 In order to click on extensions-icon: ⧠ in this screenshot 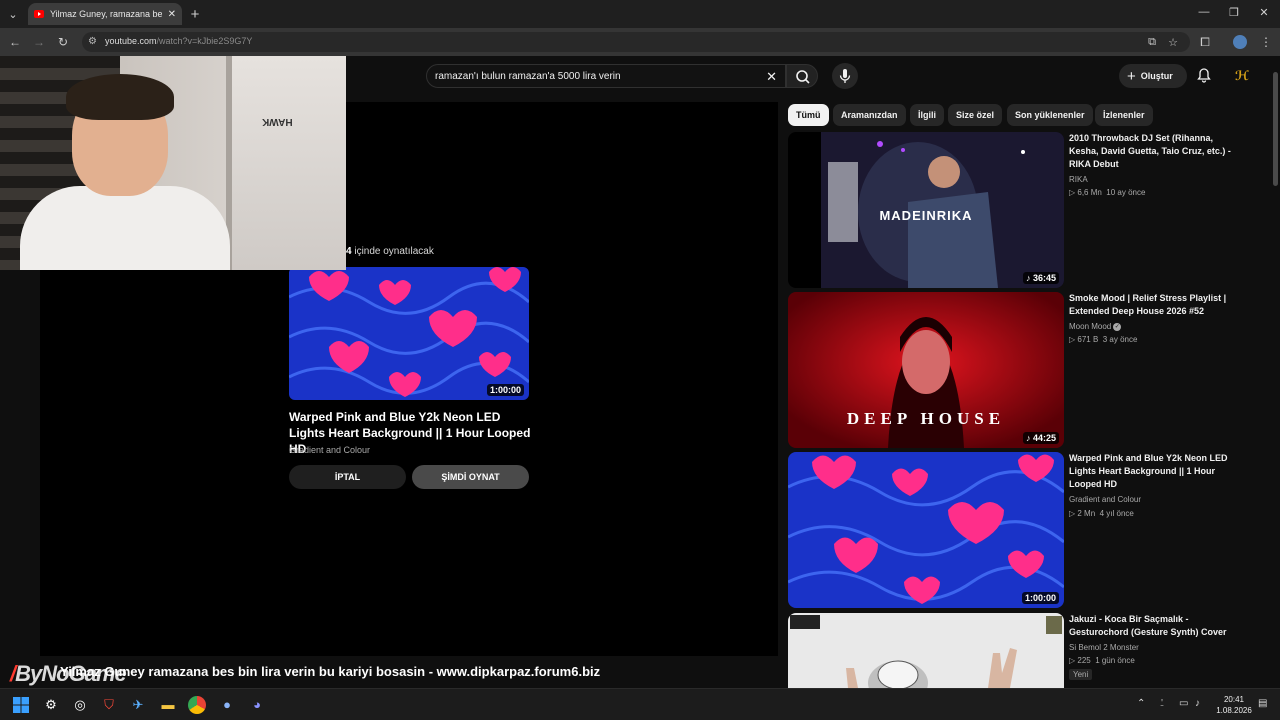, I will do `click(1205, 42)`.